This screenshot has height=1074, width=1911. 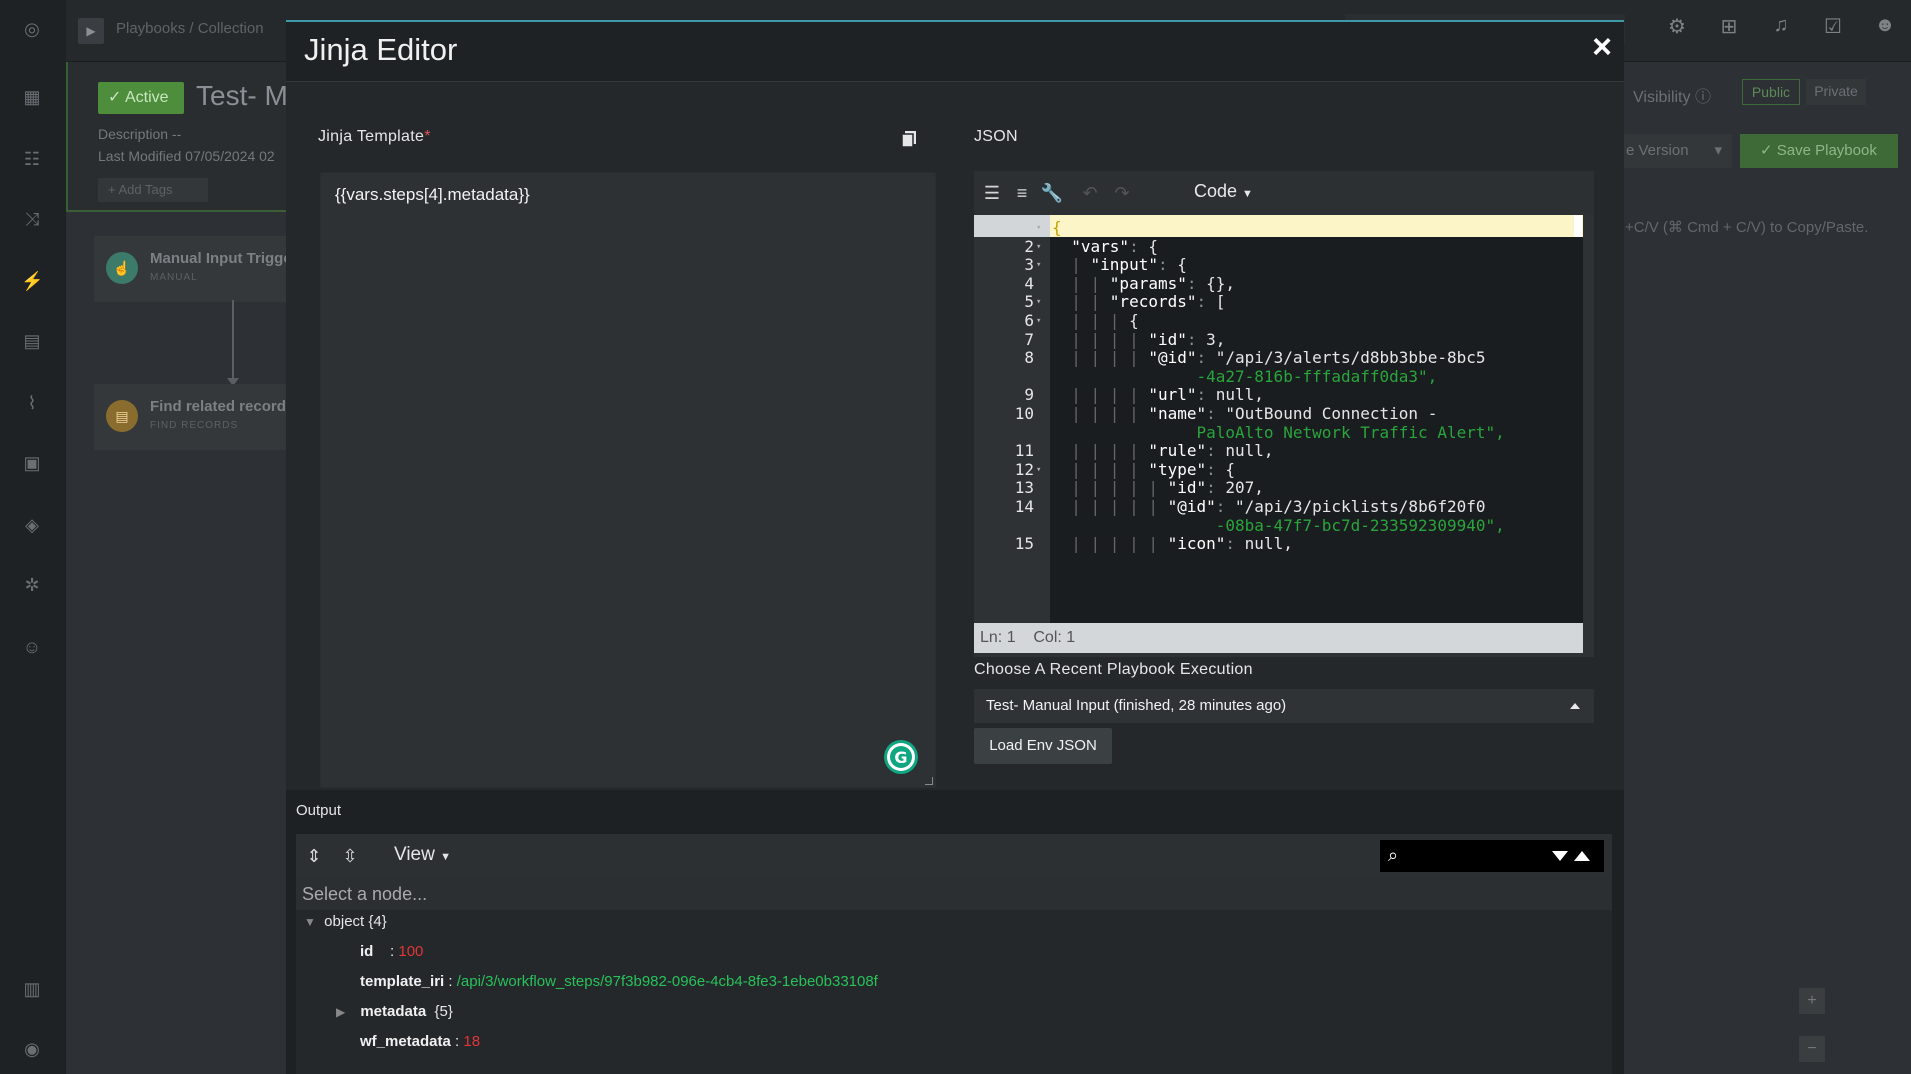 What do you see at coordinates (391, 952) in the screenshot?
I see `tree-row-id: id : 100` at bounding box center [391, 952].